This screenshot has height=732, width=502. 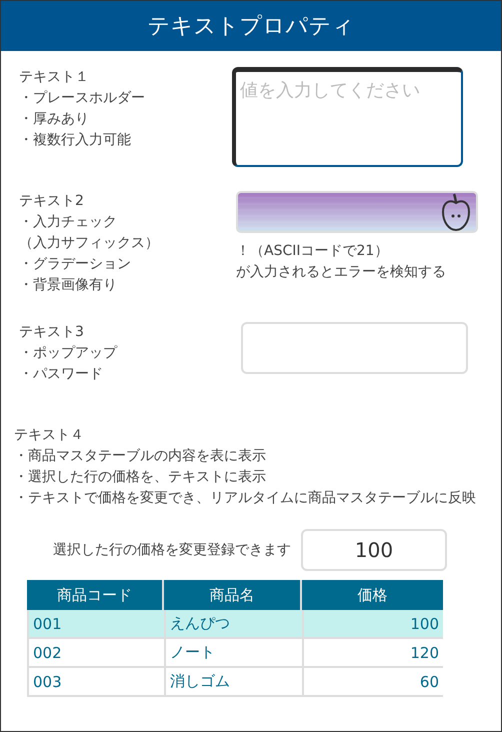 I want to click on feature-line: ・パスワード, so click(x=61, y=374).